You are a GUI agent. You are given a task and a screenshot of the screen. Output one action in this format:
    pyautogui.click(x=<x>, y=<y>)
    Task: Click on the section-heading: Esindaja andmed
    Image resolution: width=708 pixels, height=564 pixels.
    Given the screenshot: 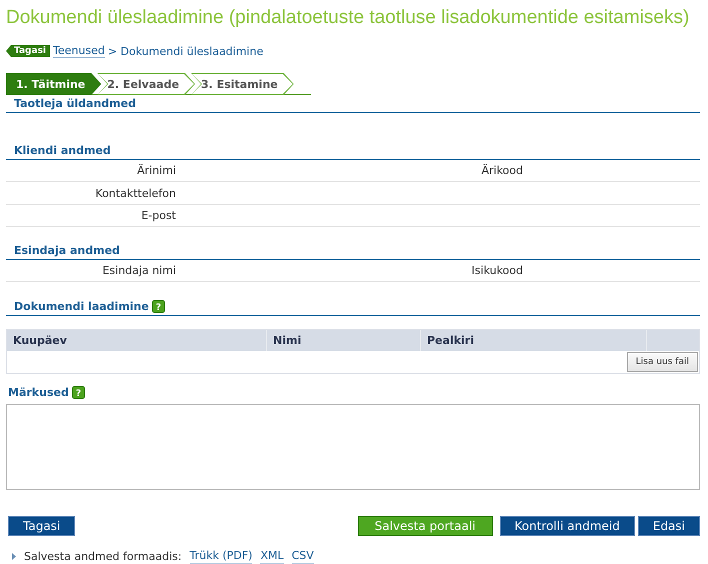 What is the action you would take?
    pyautogui.click(x=67, y=251)
    